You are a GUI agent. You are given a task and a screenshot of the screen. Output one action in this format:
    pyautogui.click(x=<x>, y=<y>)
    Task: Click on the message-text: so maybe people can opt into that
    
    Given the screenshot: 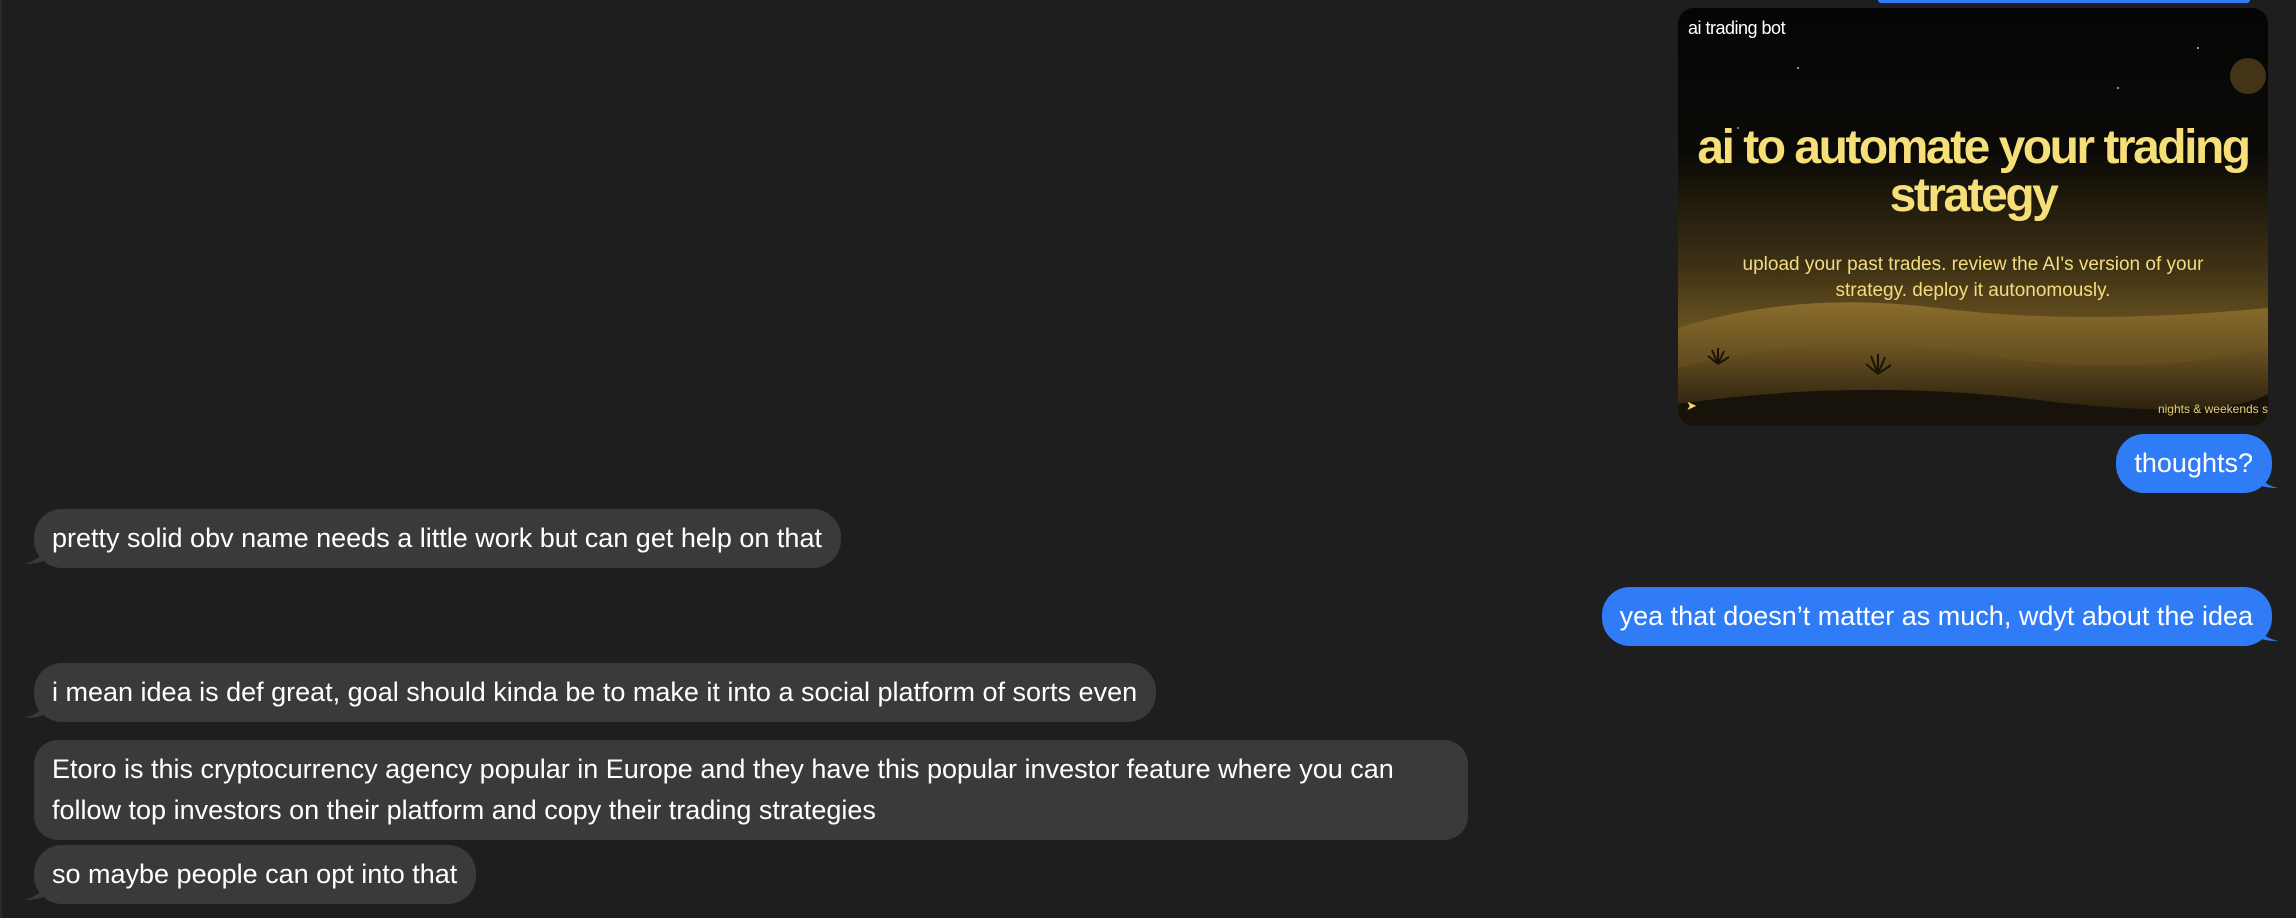 What is the action you would take?
    pyautogui.click(x=255, y=874)
    